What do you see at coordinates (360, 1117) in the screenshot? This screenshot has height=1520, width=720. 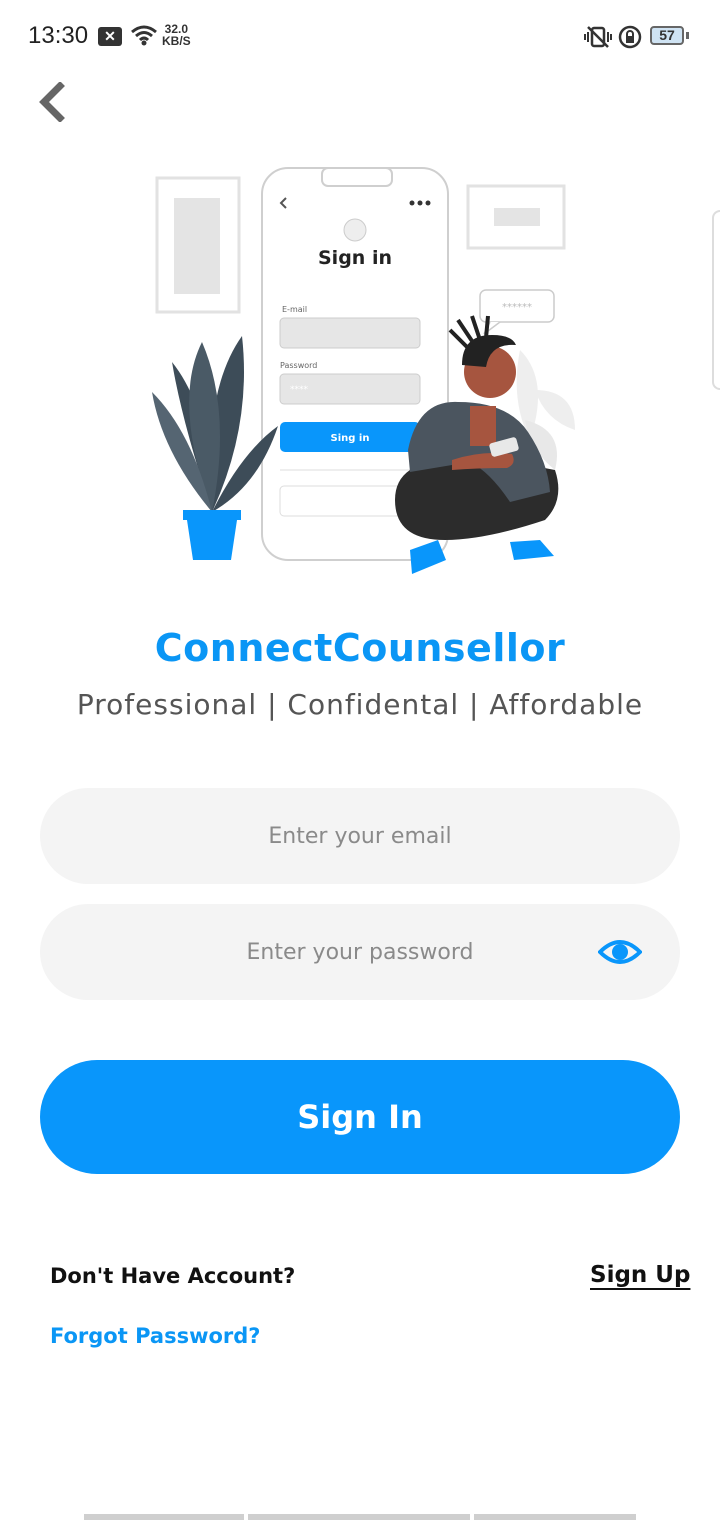 I see `signin-button: Sign In` at bounding box center [360, 1117].